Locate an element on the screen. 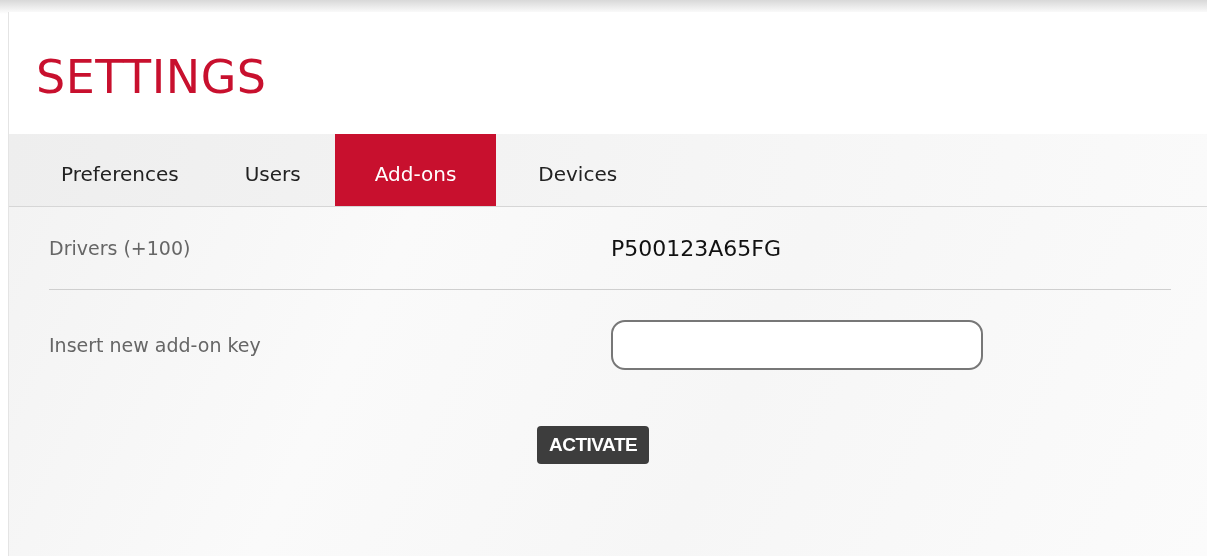 This screenshot has width=1207, height=556. field-label: Drivers (+100) is located at coordinates (120, 248).